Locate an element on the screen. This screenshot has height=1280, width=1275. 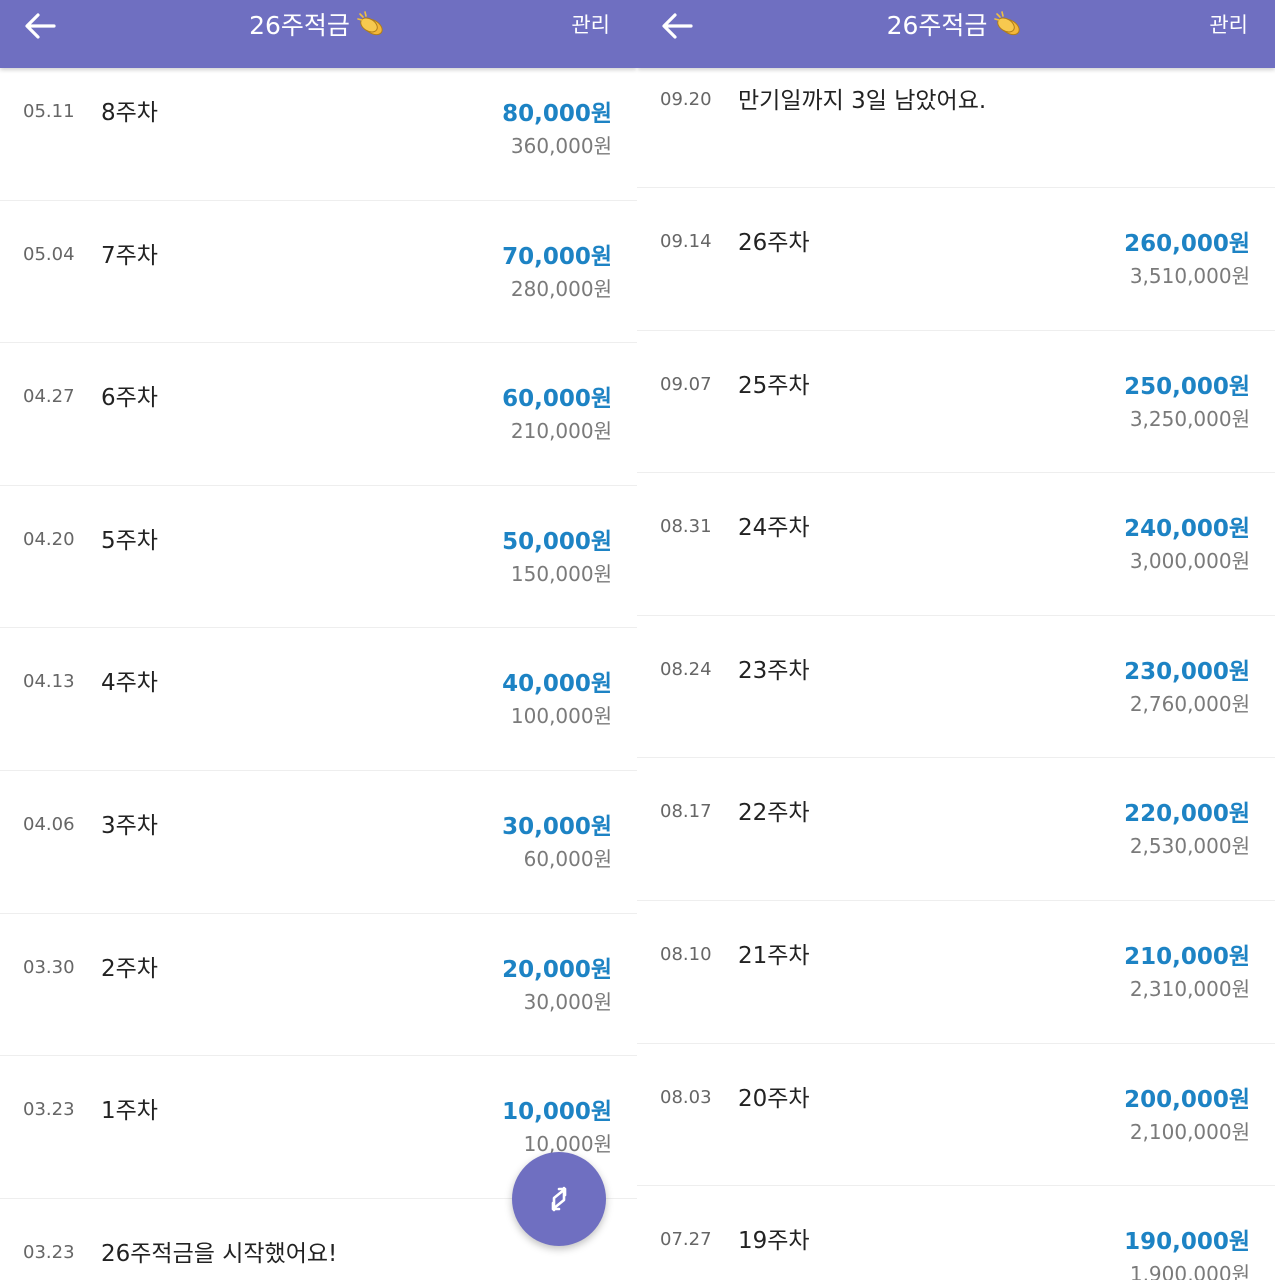
start-message-text: 26주적금을 시작했어요! is located at coordinates (219, 1253).